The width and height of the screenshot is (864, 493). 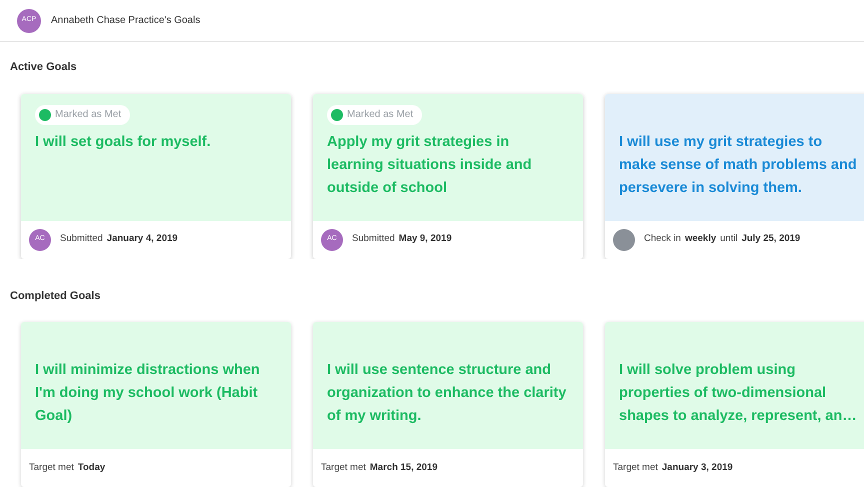 What do you see at coordinates (425, 239) in the screenshot?
I see `footer-text: May 9, 2019` at bounding box center [425, 239].